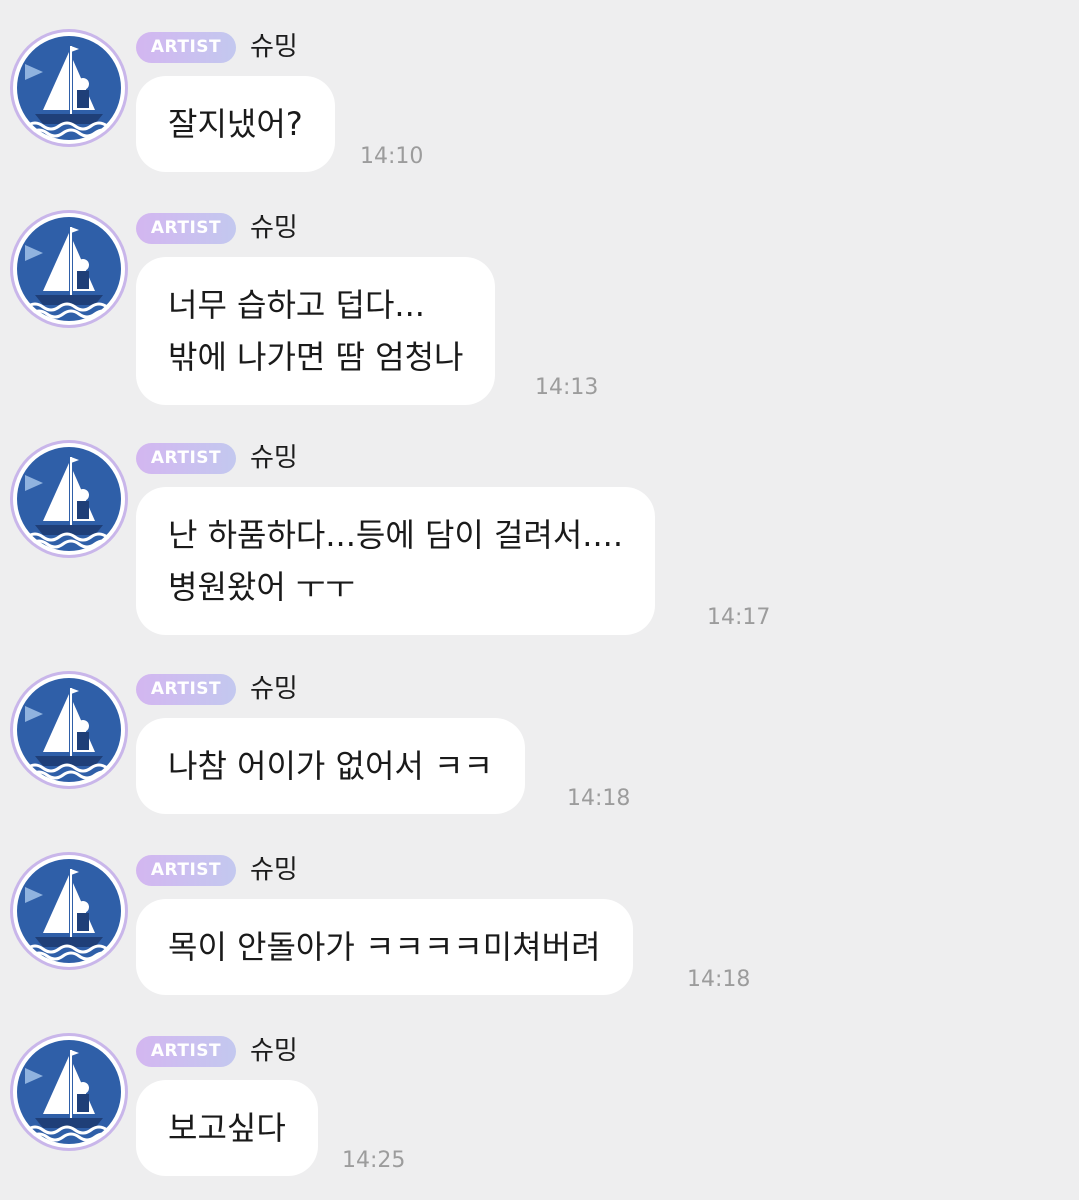  I want to click on message-text: 보고싶다, so click(227, 1128).